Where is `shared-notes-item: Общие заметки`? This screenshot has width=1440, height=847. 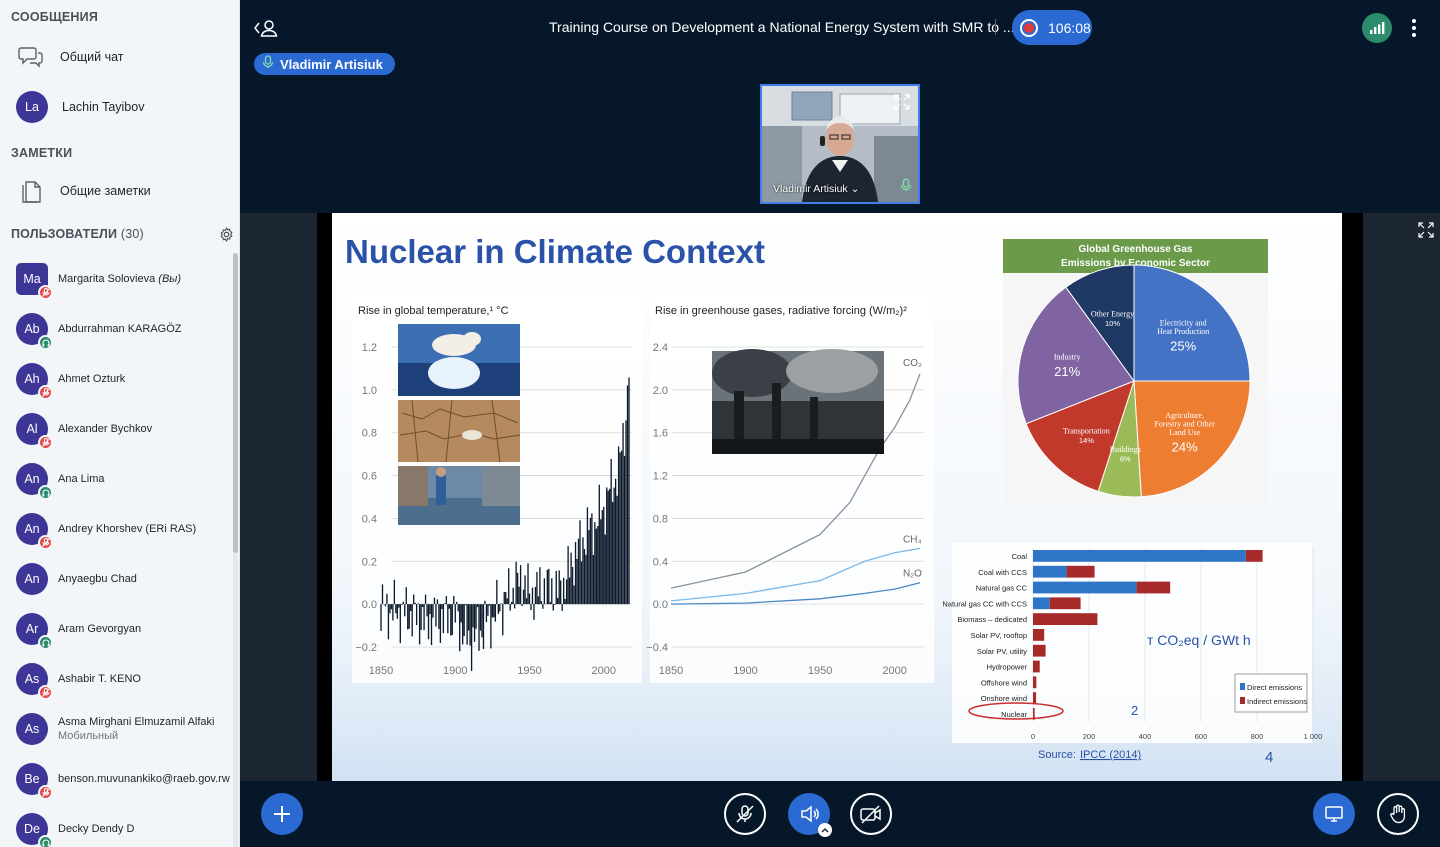 shared-notes-item: Общие заметки is located at coordinates (116, 191).